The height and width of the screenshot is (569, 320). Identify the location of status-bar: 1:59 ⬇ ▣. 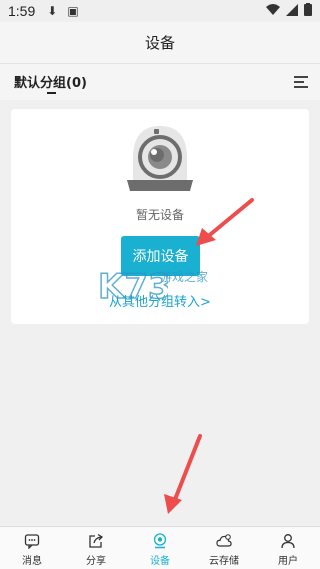
(160, 11).